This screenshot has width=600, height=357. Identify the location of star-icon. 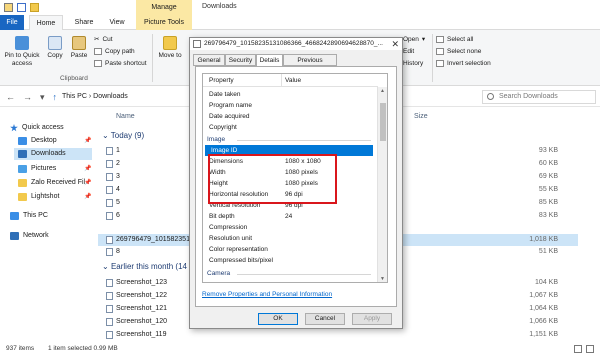
(14, 128).